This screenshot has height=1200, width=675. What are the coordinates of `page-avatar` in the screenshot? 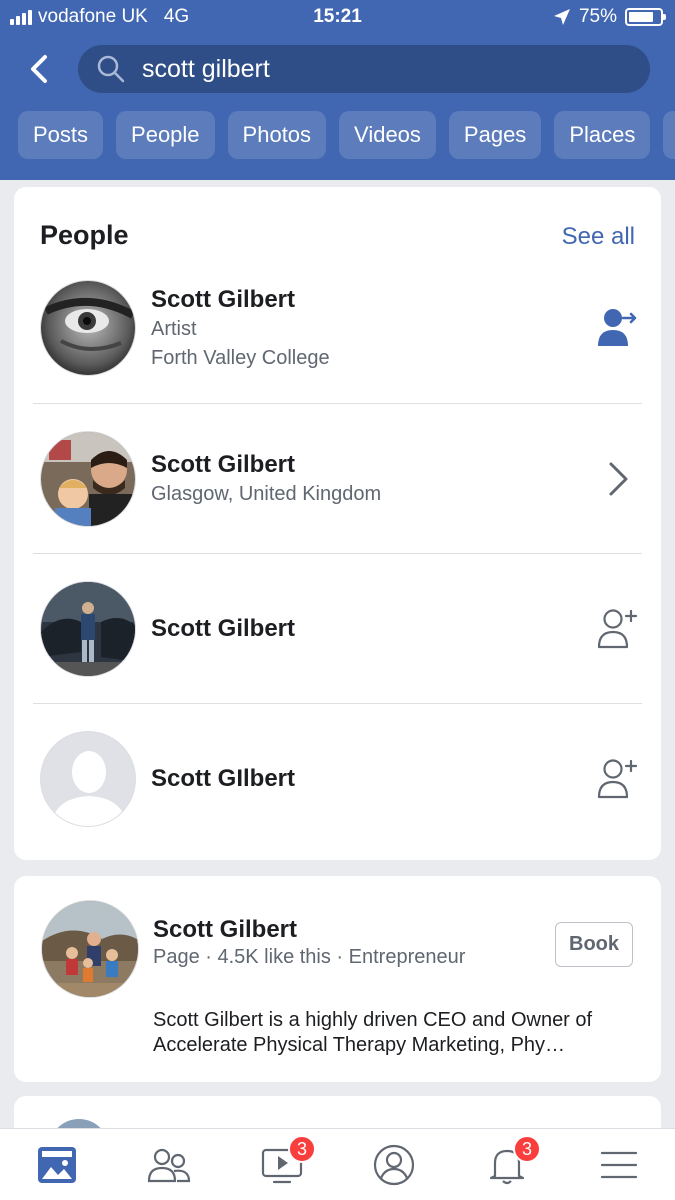 It's located at (90, 949).